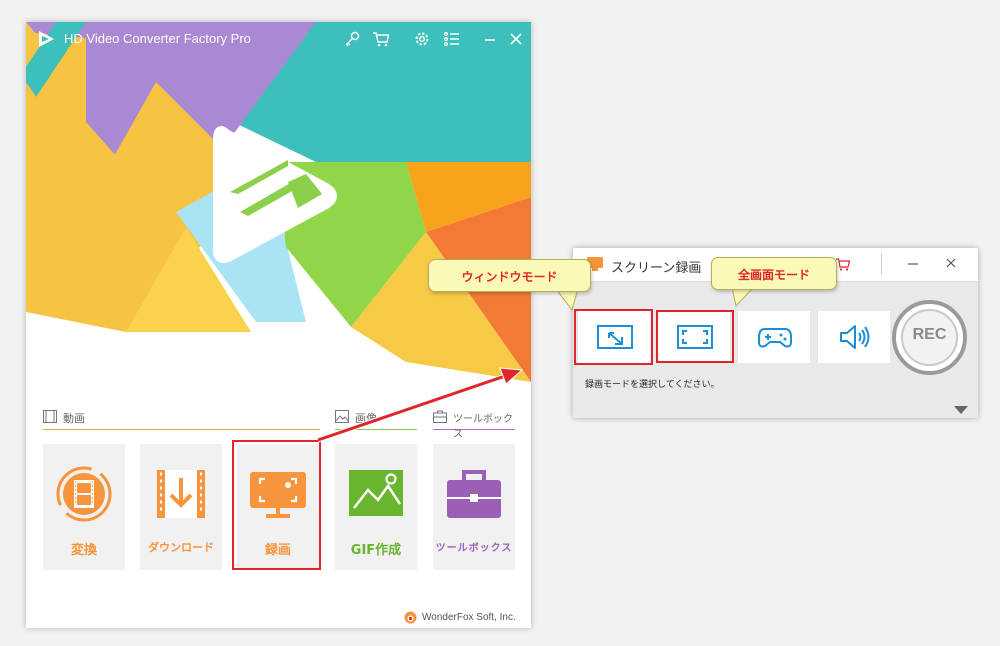 The height and width of the screenshot is (646, 1000). Describe the element at coordinates (410, 617) in the screenshot. I see `wonderfox-logo-icon` at that location.